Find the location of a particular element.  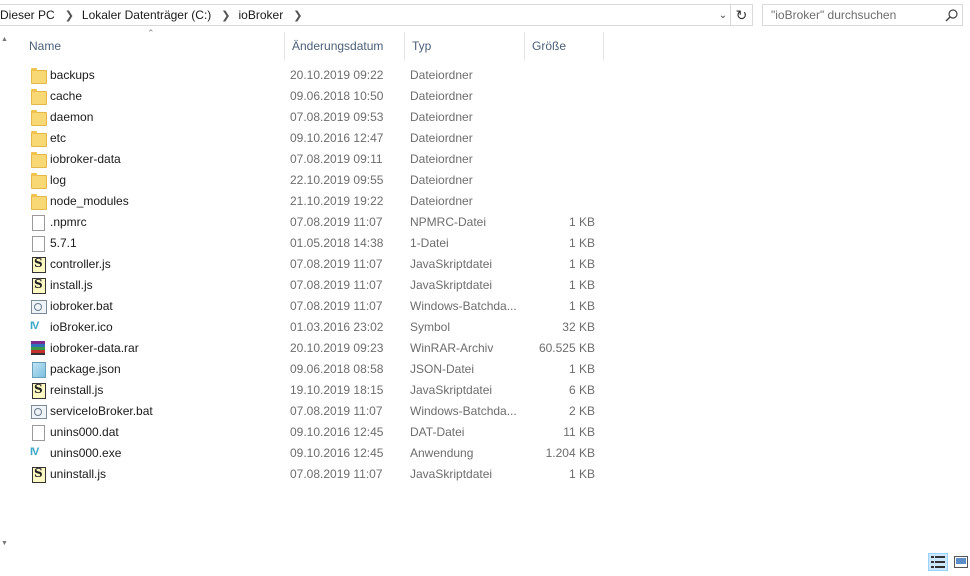

breadcrumb-iobroker: ioBroker is located at coordinates (261, 15).